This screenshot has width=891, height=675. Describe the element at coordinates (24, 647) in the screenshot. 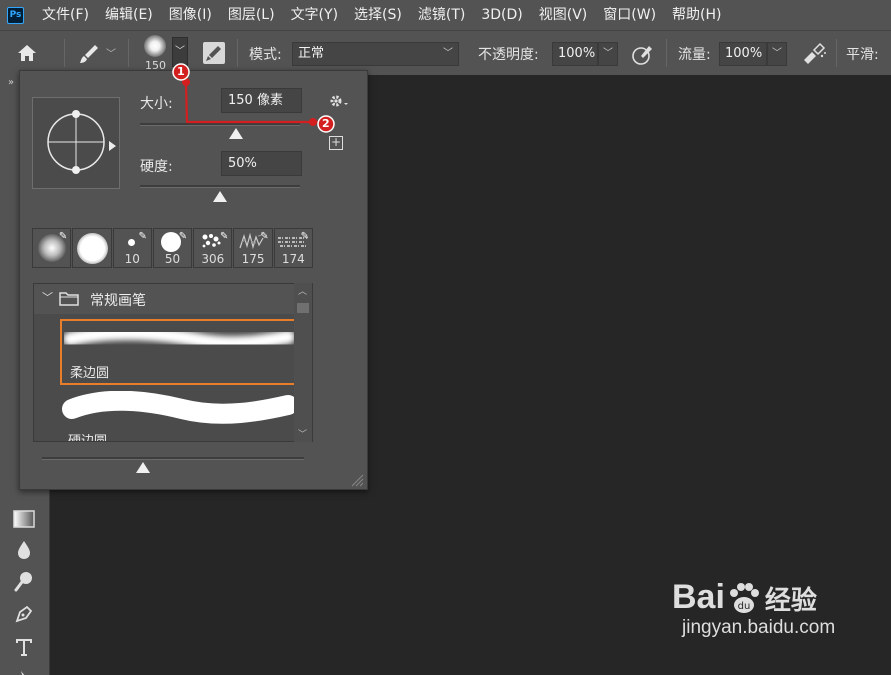

I see `type-tool-icon` at that location.